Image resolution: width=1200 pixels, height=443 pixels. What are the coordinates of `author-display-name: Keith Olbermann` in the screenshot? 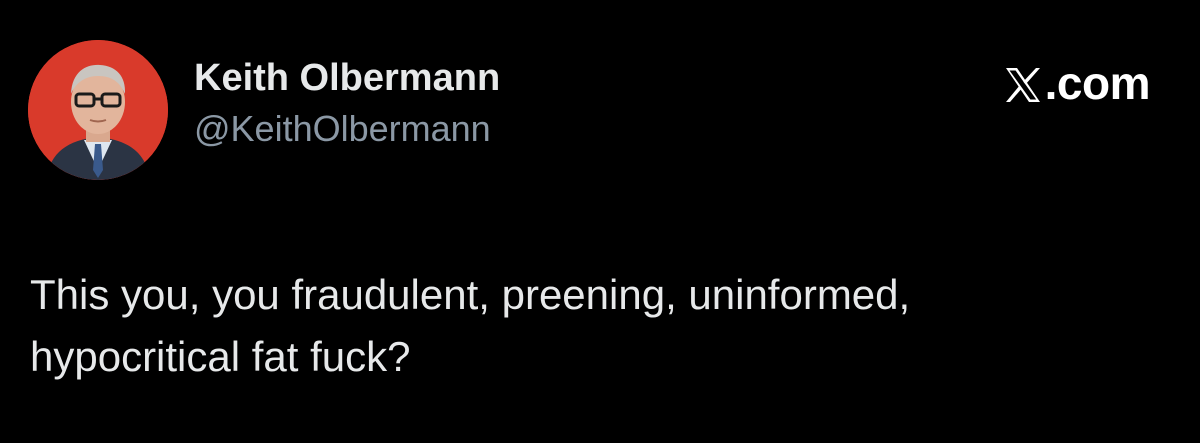 It's located at (347, 78).